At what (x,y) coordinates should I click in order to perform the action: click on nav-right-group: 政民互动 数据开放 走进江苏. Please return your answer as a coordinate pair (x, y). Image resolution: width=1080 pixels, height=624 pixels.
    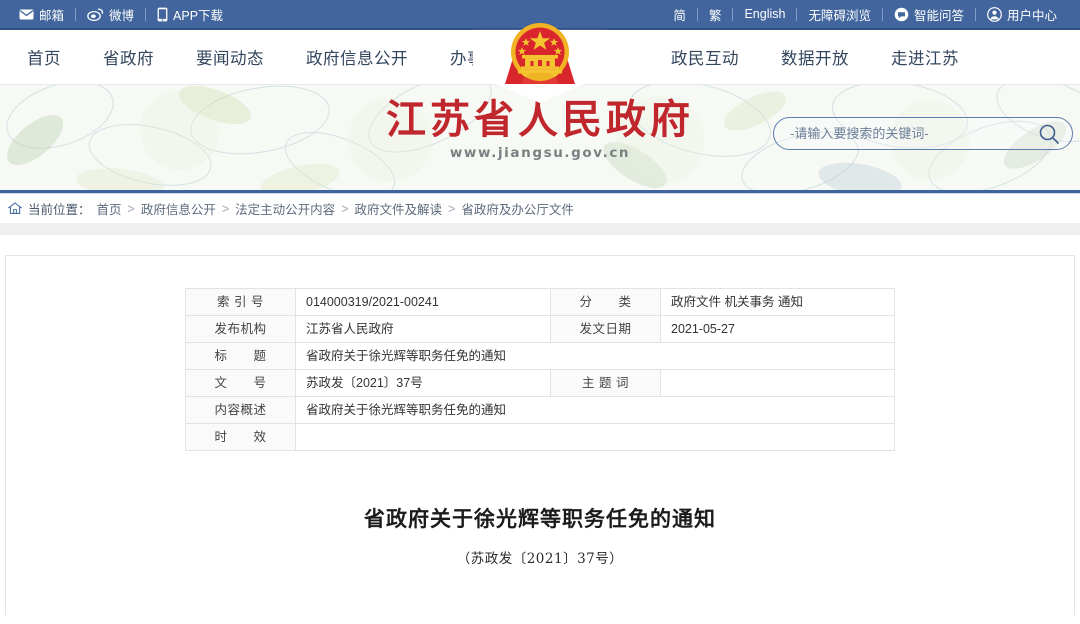
    Looking at the image, I should click on (865, 57).